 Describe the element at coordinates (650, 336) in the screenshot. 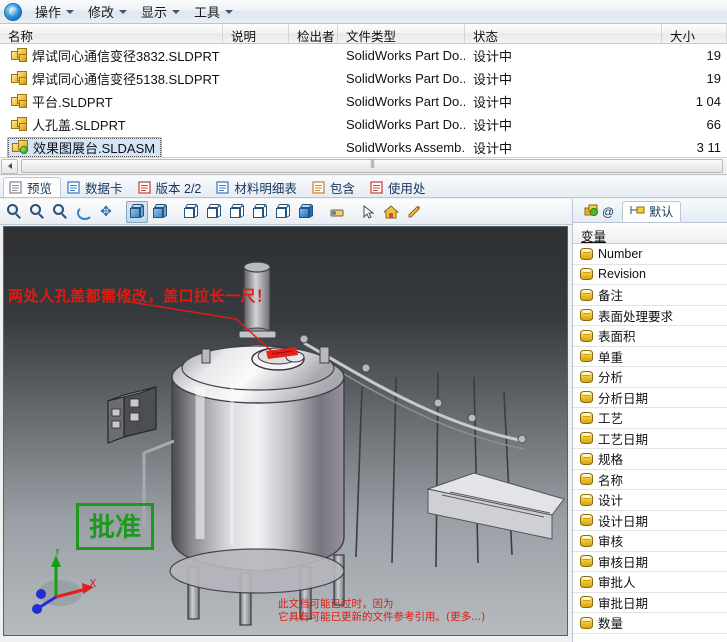

I see `variable-row: 表面积` at that location.